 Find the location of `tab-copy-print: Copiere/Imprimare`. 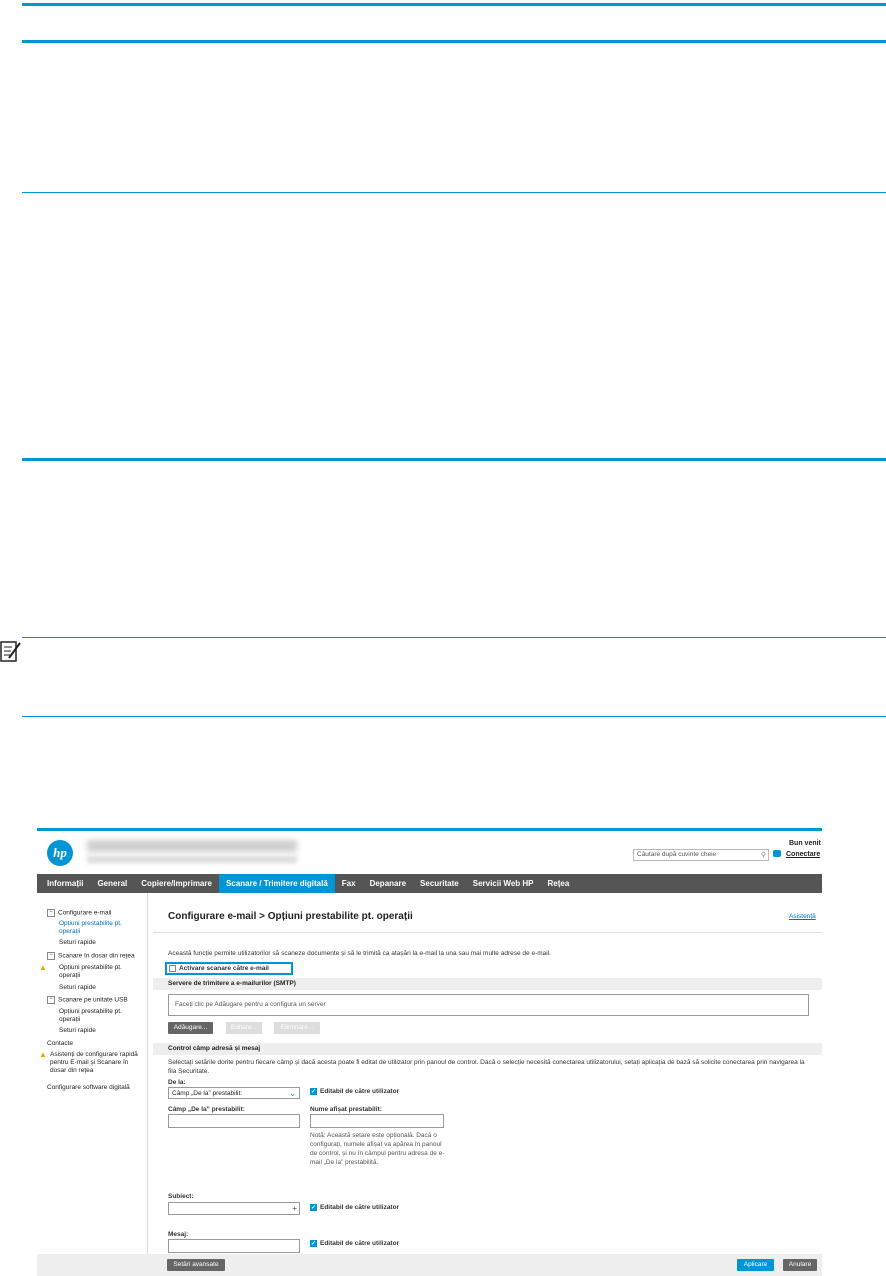

tab-copy-print: Copiere/Imprimare is located at coordinates (176, 883).